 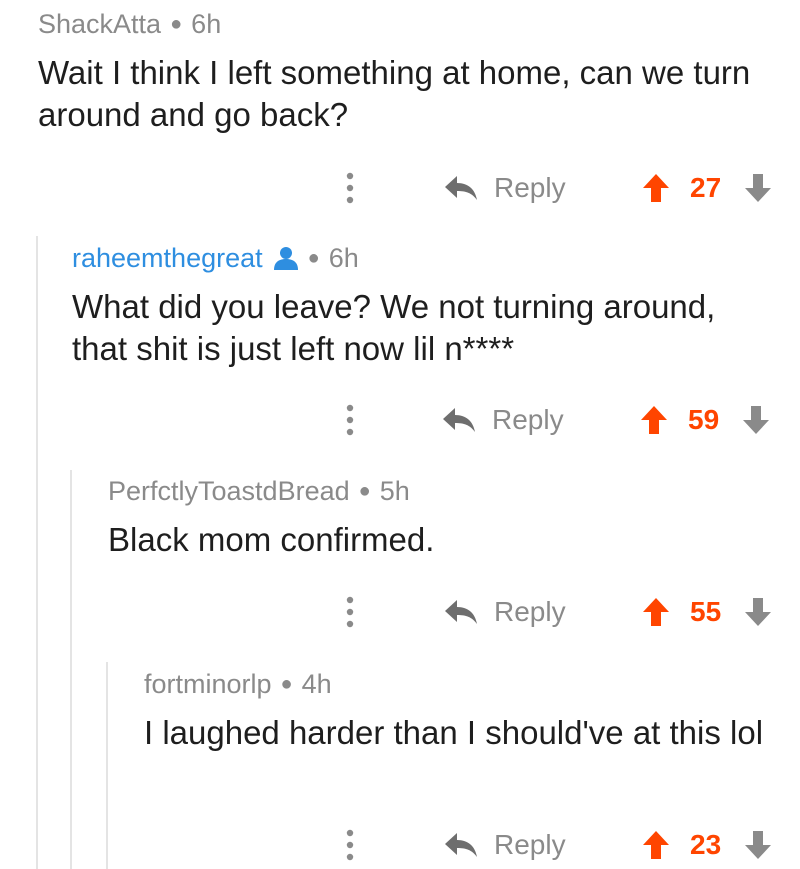 What do you see at coordinates (285, 258) in the screenshot?
I see `user-icon` at bounding box center [285, 258].